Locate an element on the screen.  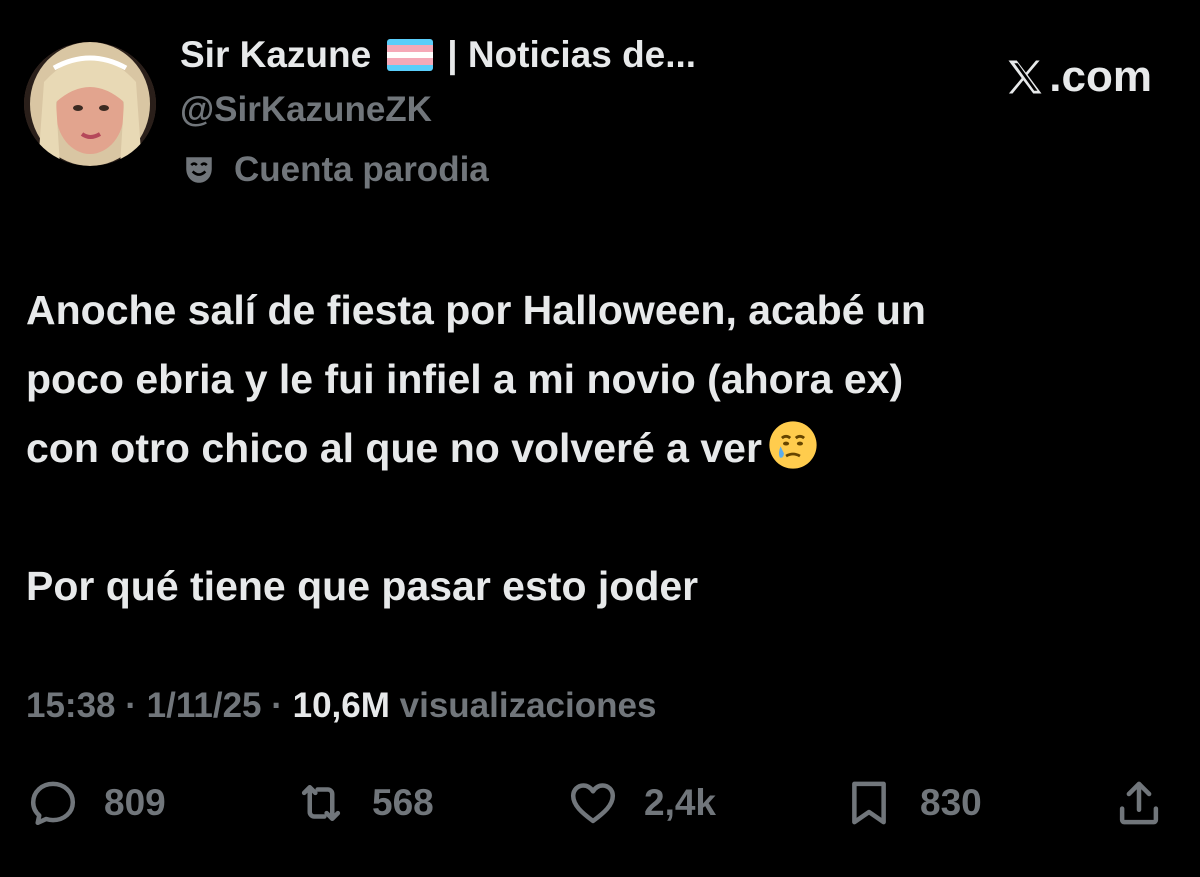
parody-badge: Cuenta parodia is located at coordinates (335, 170).